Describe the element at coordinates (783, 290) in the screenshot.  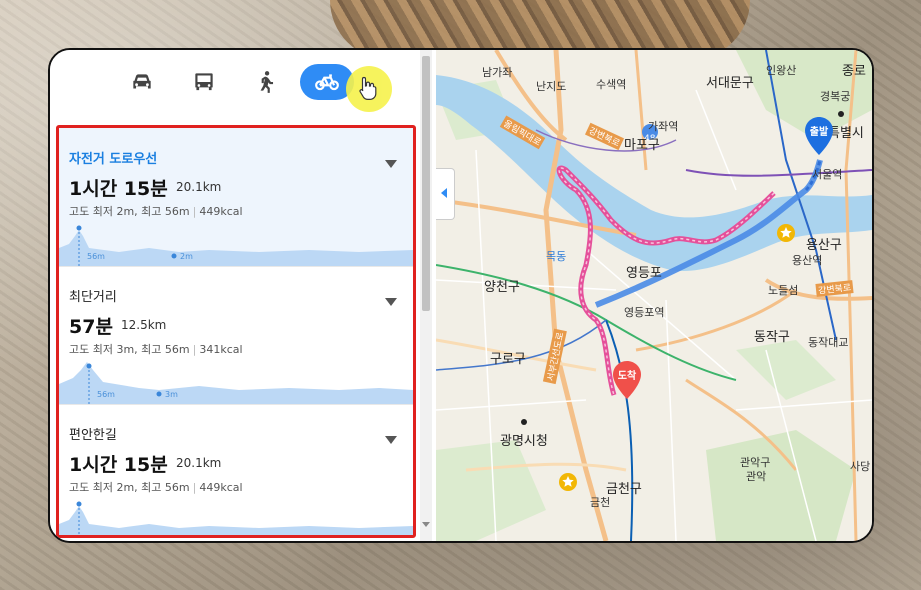
I see `map-label-nodeulseom: 노들섬` at that location.